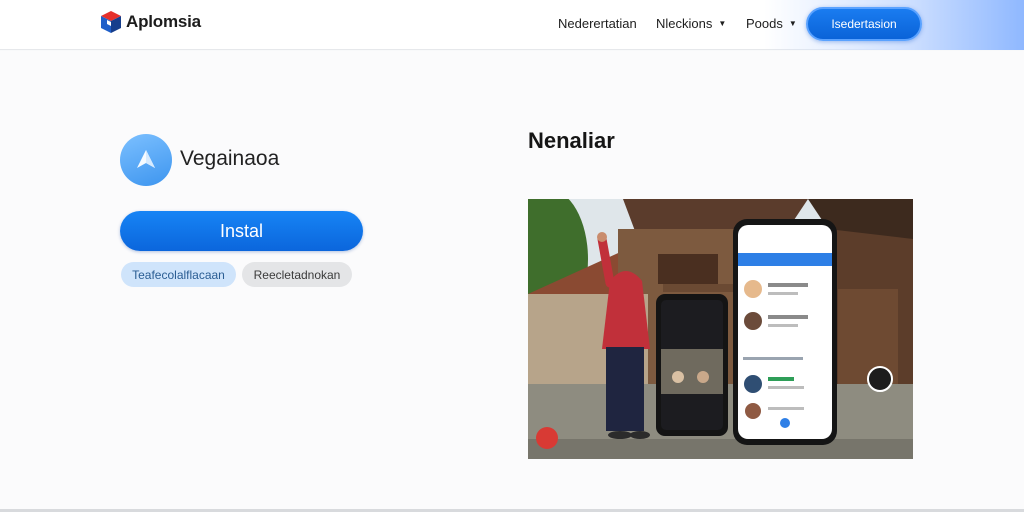  I want to click on nav-item-3: Poods ▼, so click(771, 23).